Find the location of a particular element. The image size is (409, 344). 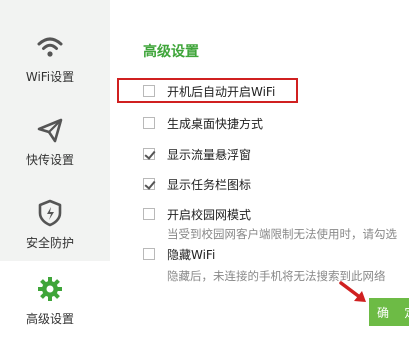

sidebar-item-label: 高级设置 is located at coordinates (49, 319).